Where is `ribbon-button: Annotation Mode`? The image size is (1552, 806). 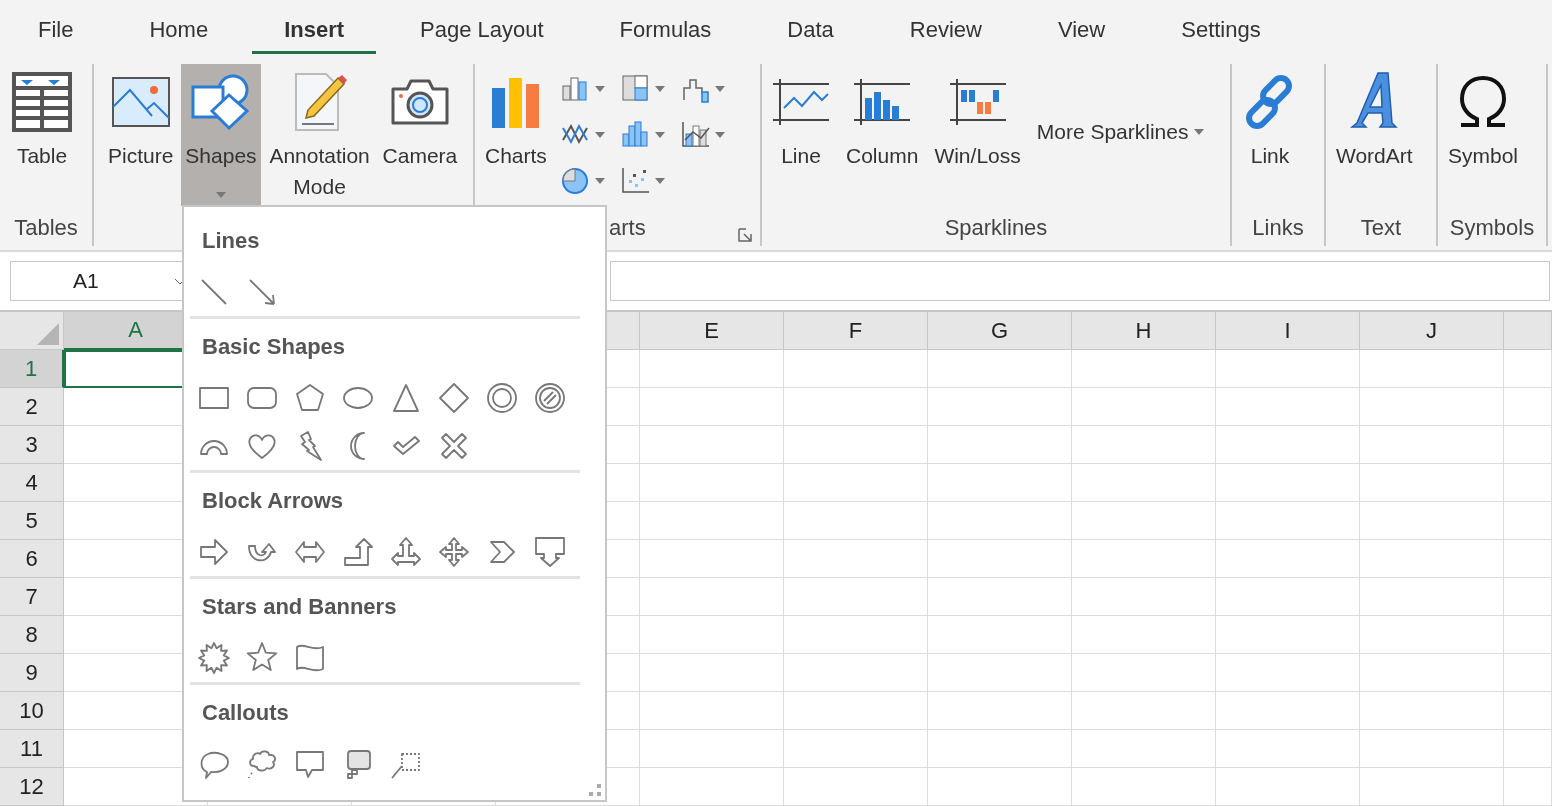
ribbon-button: Annotation Mode is located at coordinates (319, 133).